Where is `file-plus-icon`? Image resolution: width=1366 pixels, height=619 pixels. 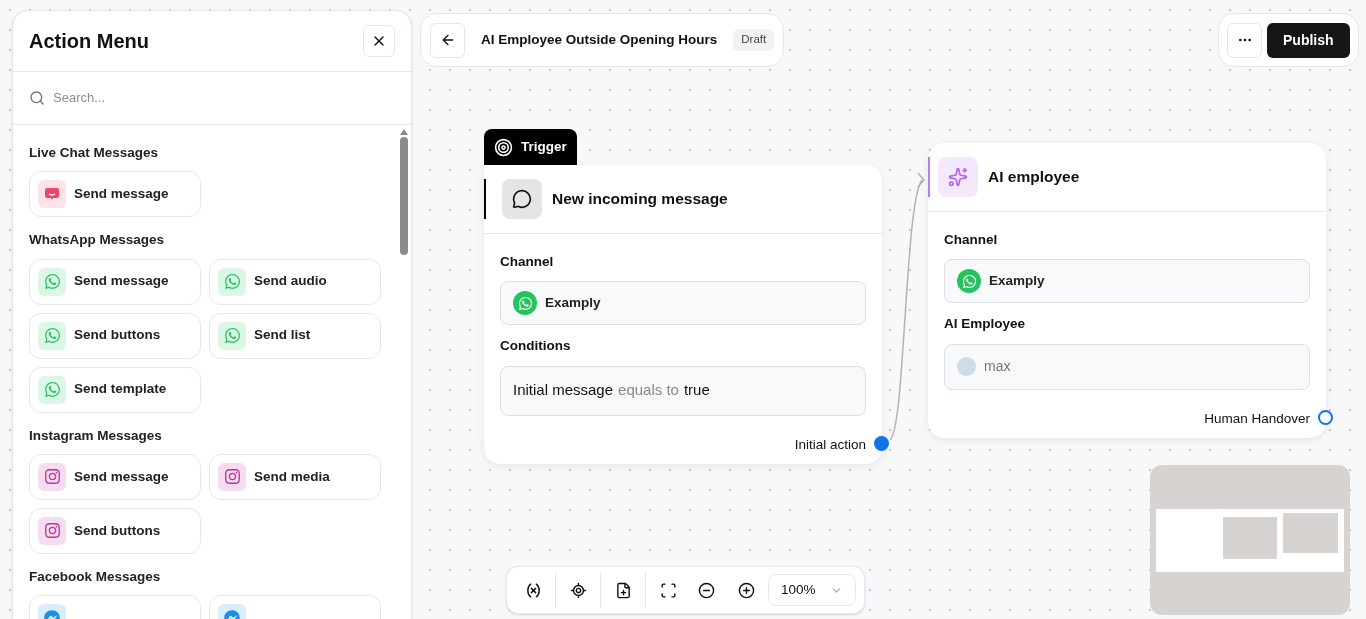
file-plus-icon is located at coordinates (623, 590).